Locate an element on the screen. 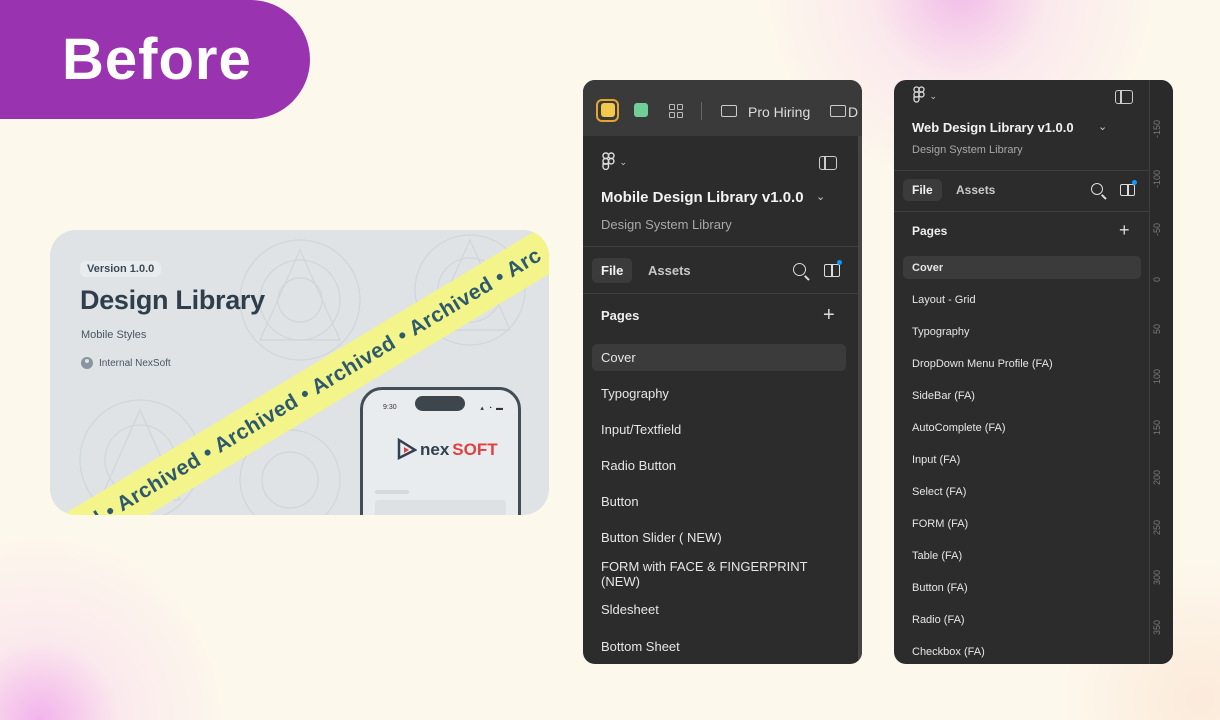  logo-nex: nex is located at coordinates (435, 449).